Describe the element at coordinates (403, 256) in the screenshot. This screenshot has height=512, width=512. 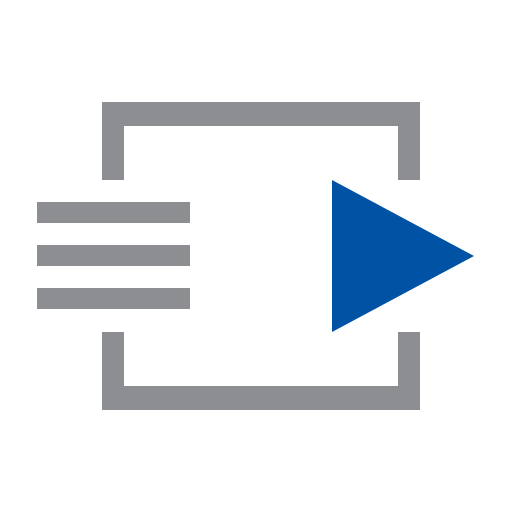
I see `play-triangle-icon` at that location.